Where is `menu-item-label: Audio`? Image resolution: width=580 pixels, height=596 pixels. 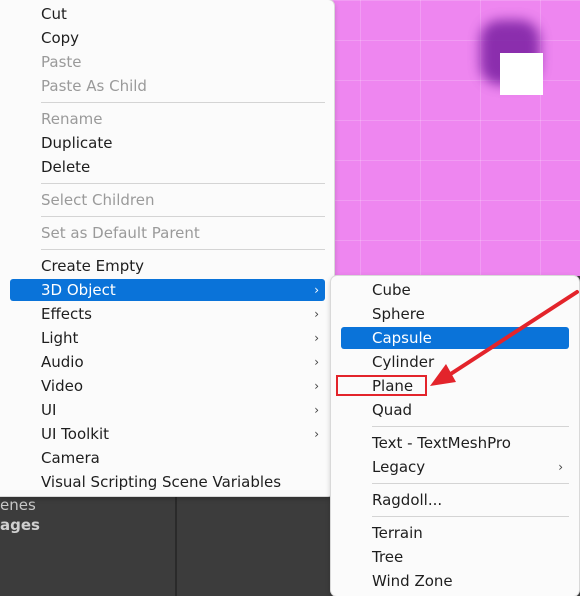
menu-item-label: Audio is located at coordinates (62, 362).